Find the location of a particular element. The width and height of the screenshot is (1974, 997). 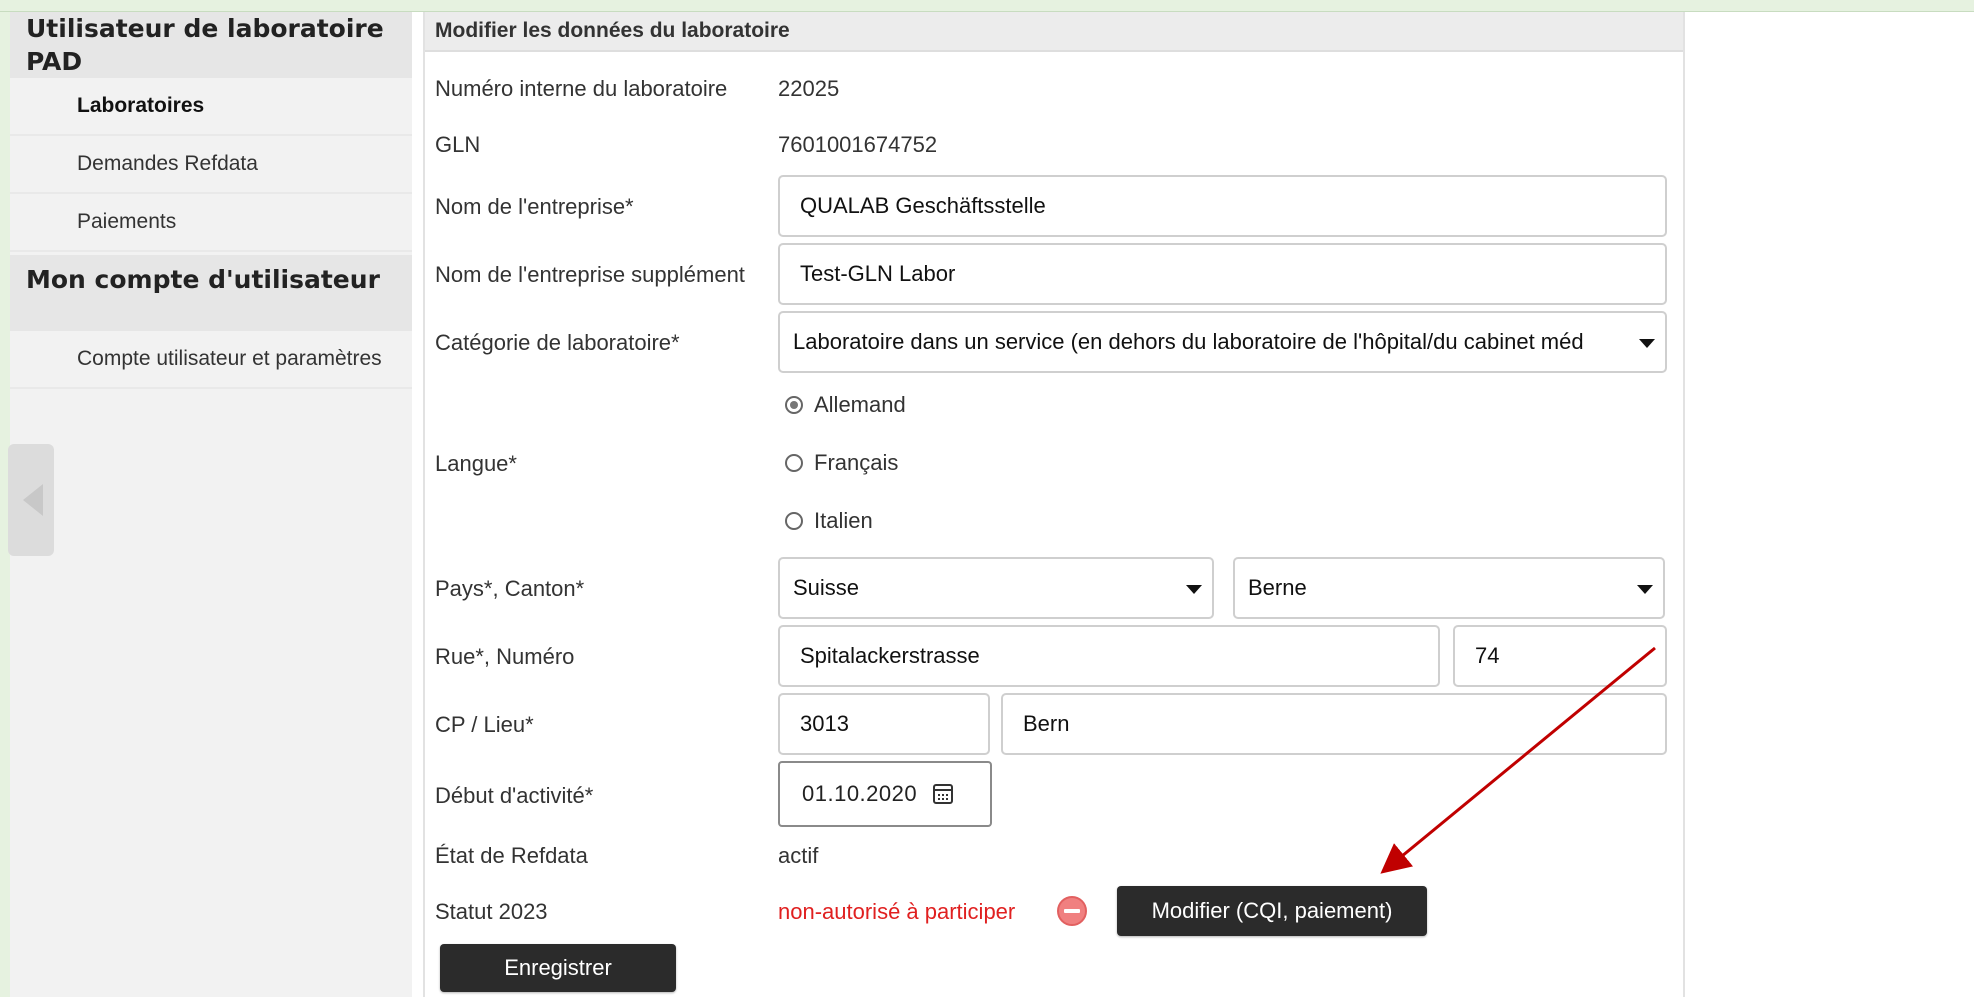

language-radio-francais: Français is located at coordinates (841, 463).